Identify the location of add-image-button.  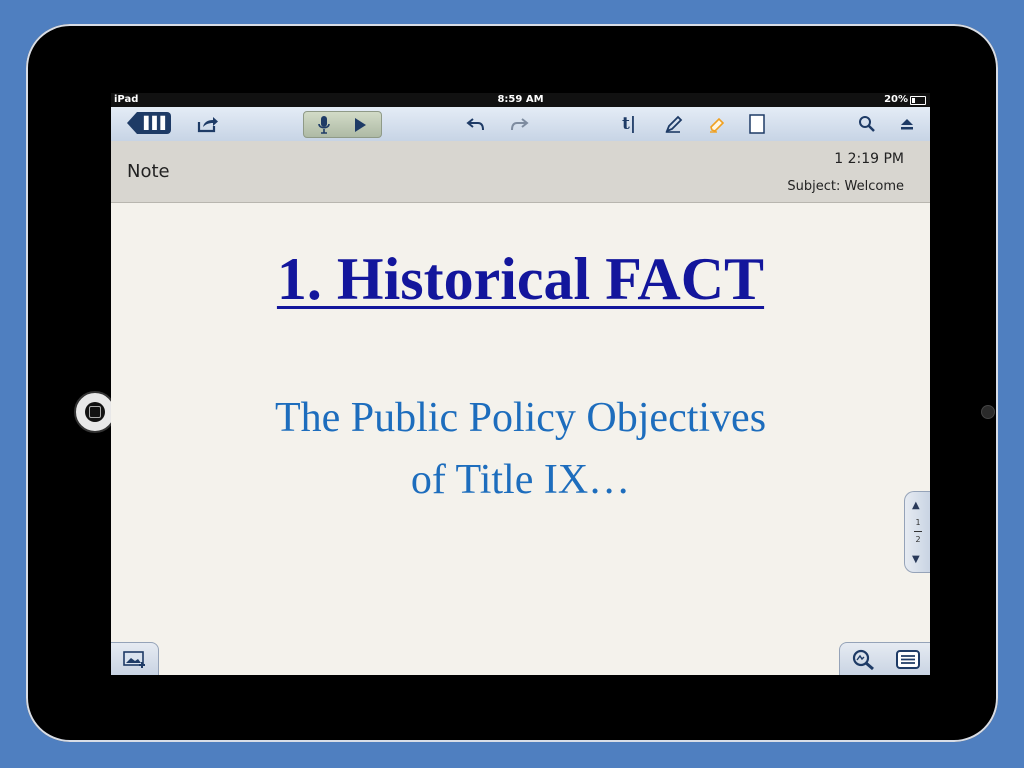
(135, 658).